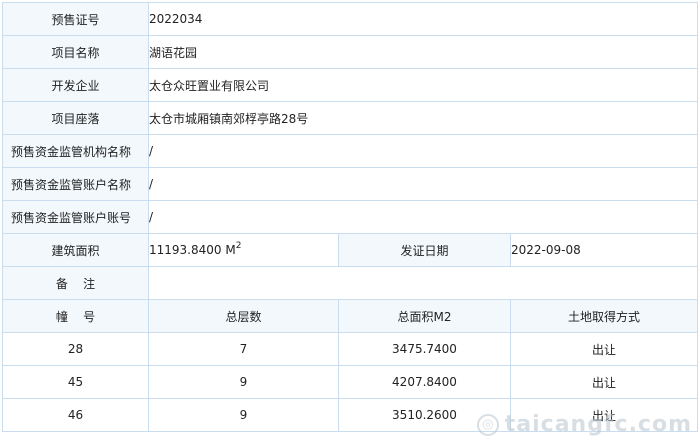  I want to click on row-remarks: 备 注, so click(350, 283).